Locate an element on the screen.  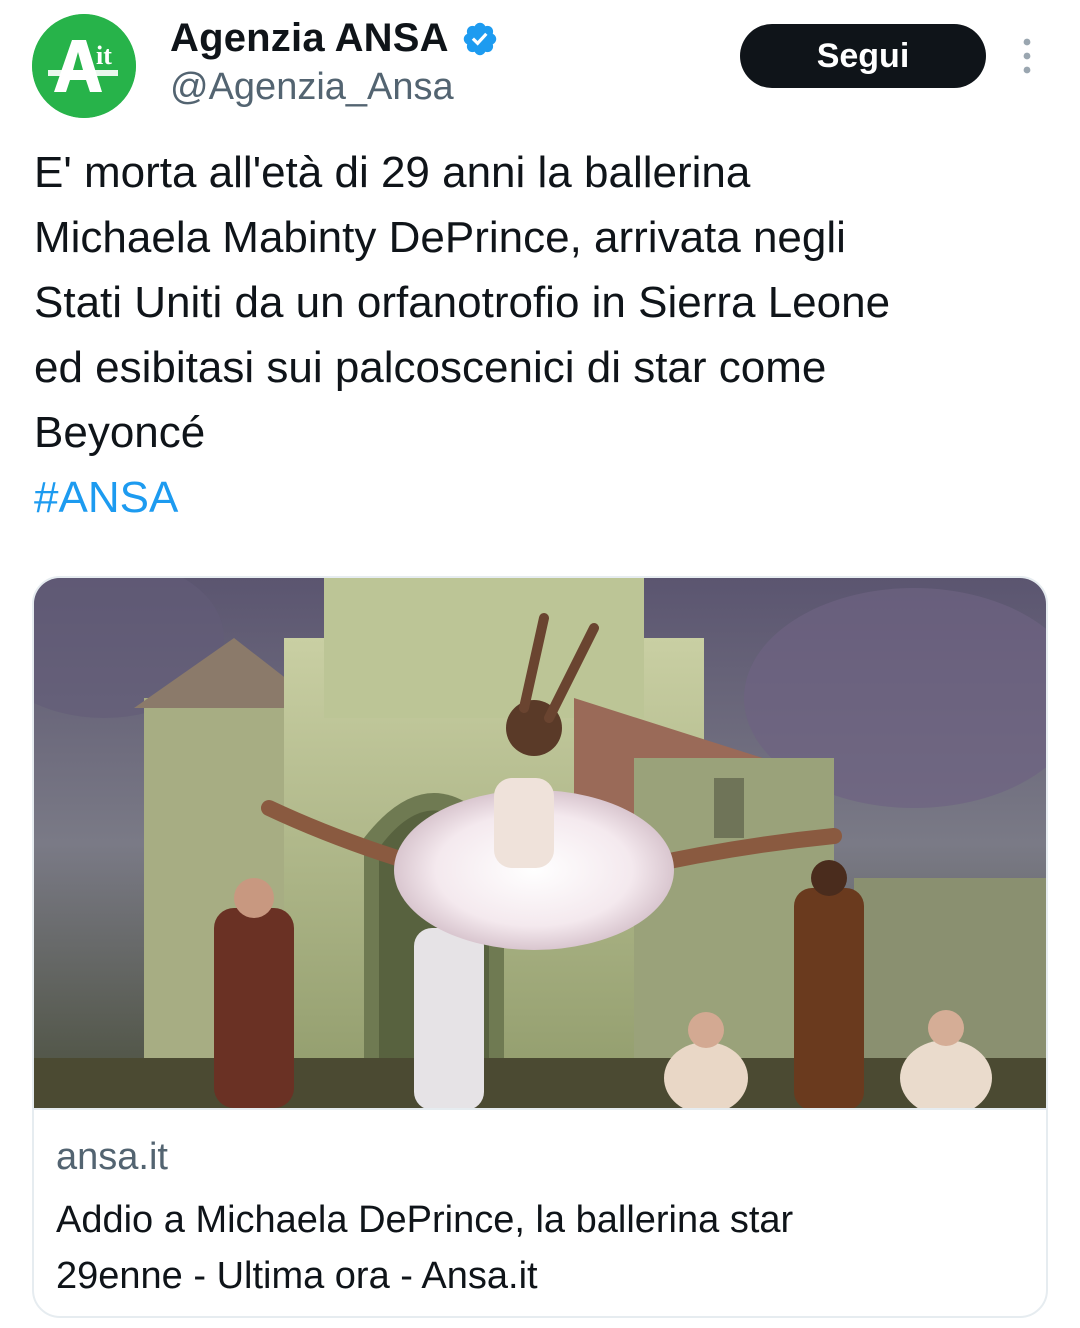
verified-badge-icon is located at coordinates (479, 38).